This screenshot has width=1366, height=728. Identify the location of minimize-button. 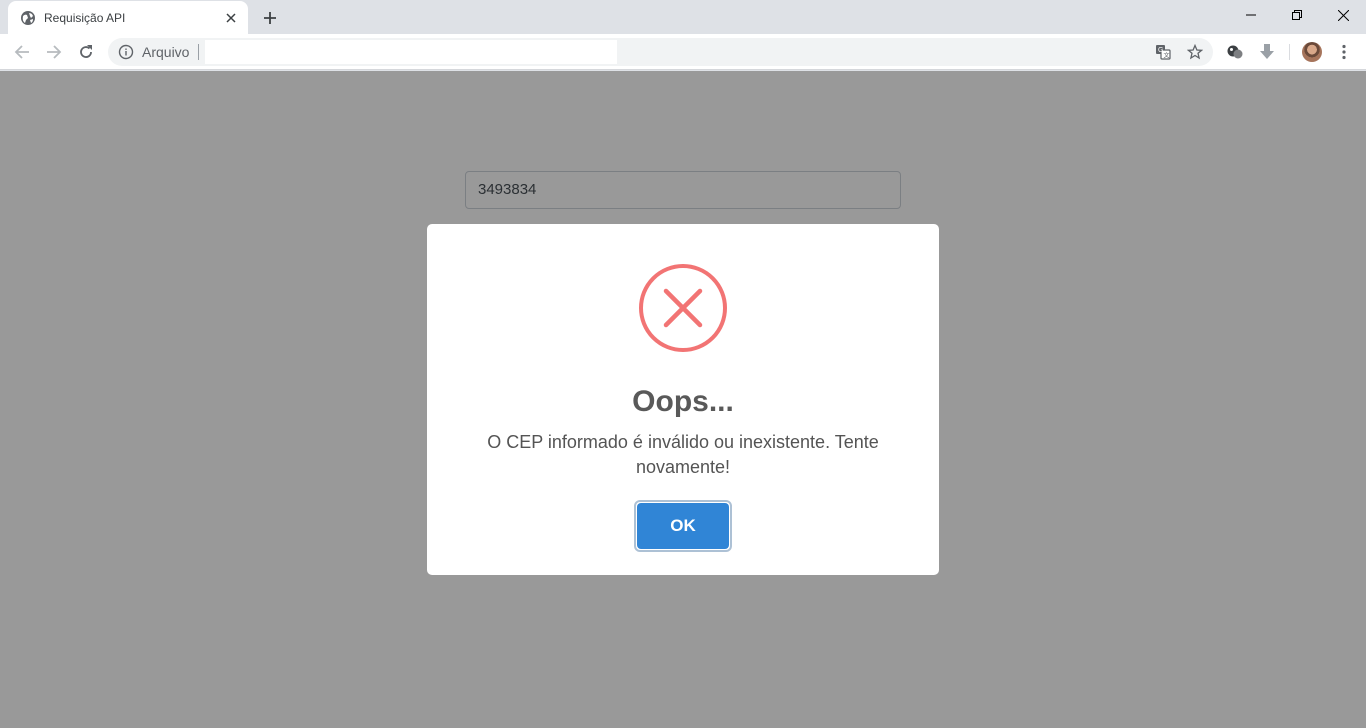
(1251, 15).